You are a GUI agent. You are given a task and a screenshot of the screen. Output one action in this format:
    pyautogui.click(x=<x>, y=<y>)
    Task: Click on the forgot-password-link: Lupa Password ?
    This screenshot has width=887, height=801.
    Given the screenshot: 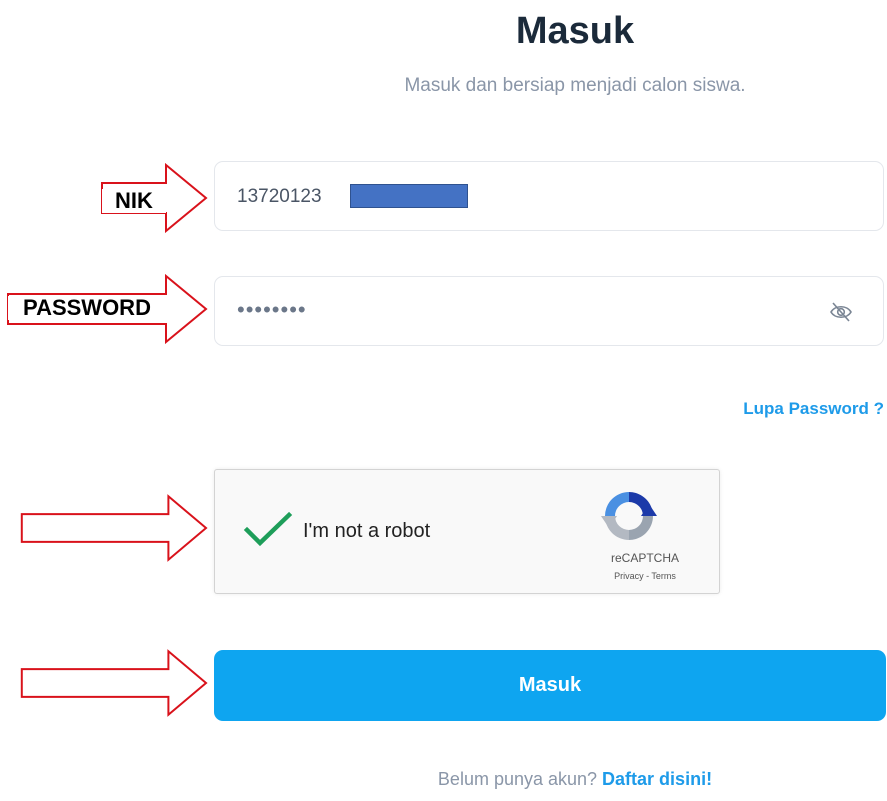 What is the action you would take?
    pyautogui.click(x=777, y=409)
    